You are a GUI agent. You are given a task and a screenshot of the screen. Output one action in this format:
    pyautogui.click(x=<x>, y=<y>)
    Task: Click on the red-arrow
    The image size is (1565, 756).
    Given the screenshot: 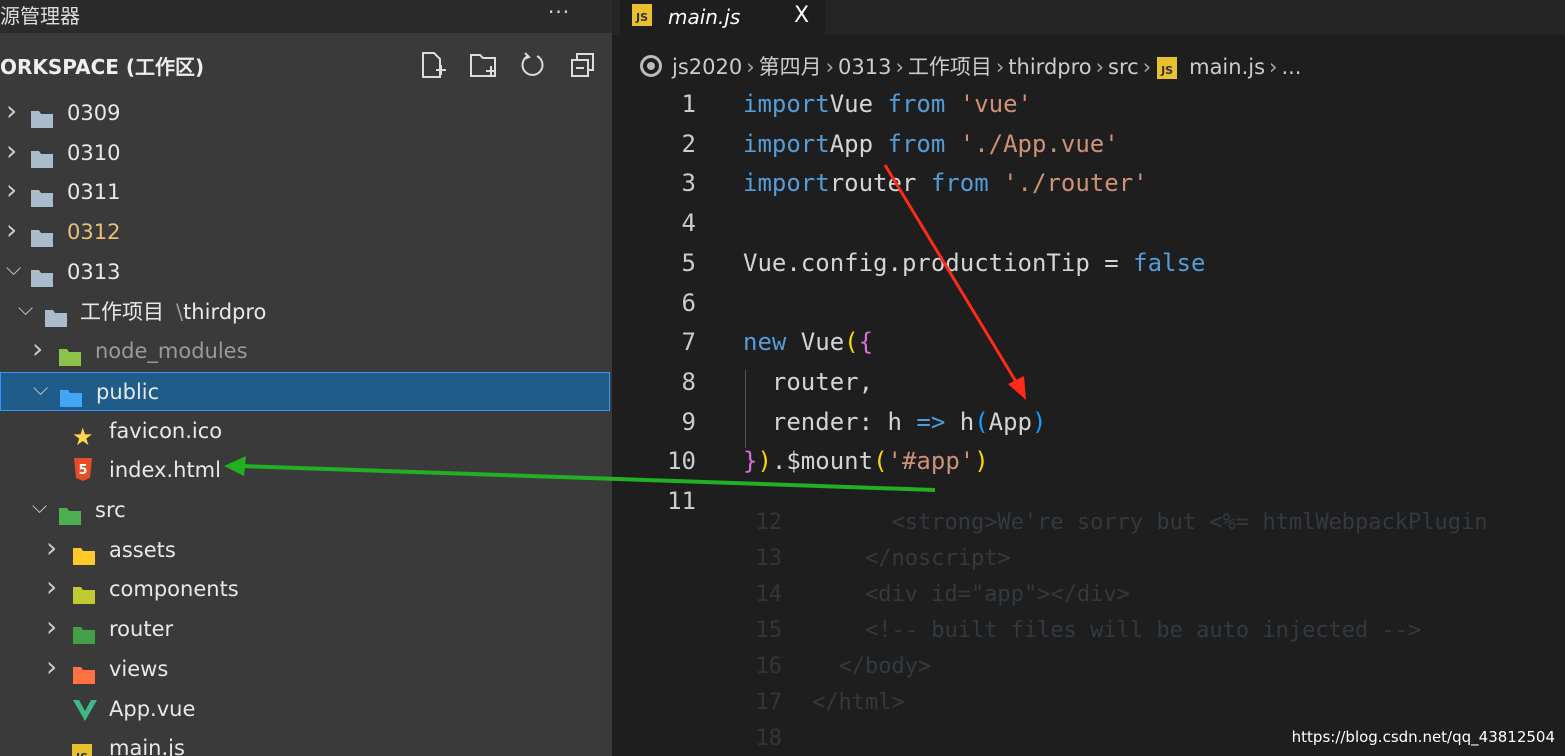 What is the action you would take?
    pyautogui.click(x=954, y=282)
    